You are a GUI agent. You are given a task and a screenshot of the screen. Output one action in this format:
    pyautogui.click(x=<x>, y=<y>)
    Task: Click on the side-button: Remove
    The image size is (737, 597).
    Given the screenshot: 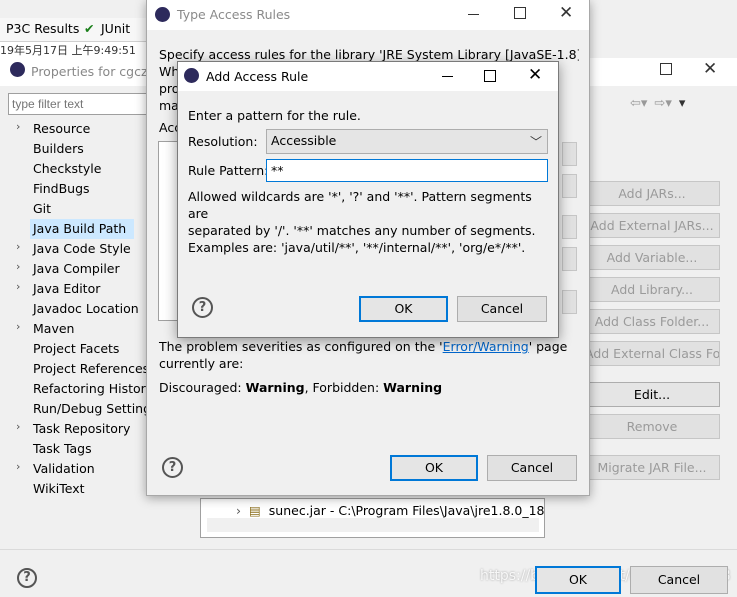 What is the action you would take?
    pyautogui.click(x=652, y=426)
    